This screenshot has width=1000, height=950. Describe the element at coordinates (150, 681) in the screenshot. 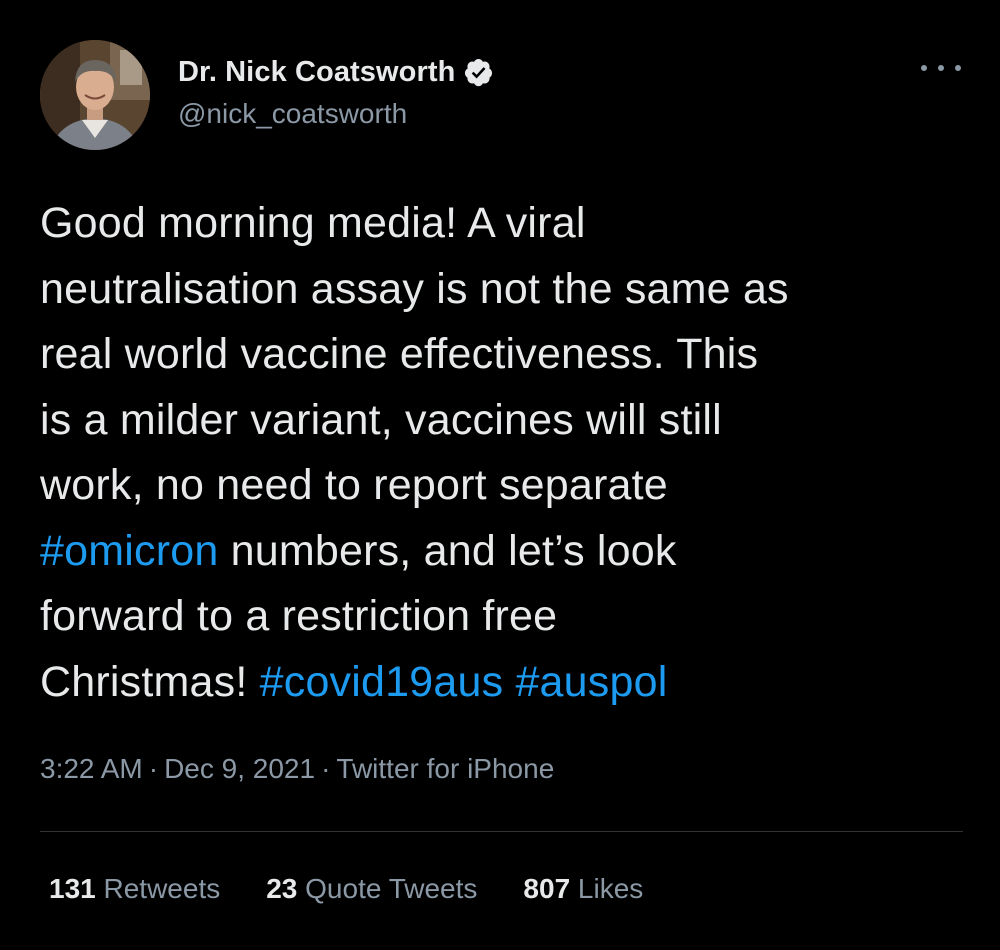

I see `tweet-text-segment: Christmas!` at that location.